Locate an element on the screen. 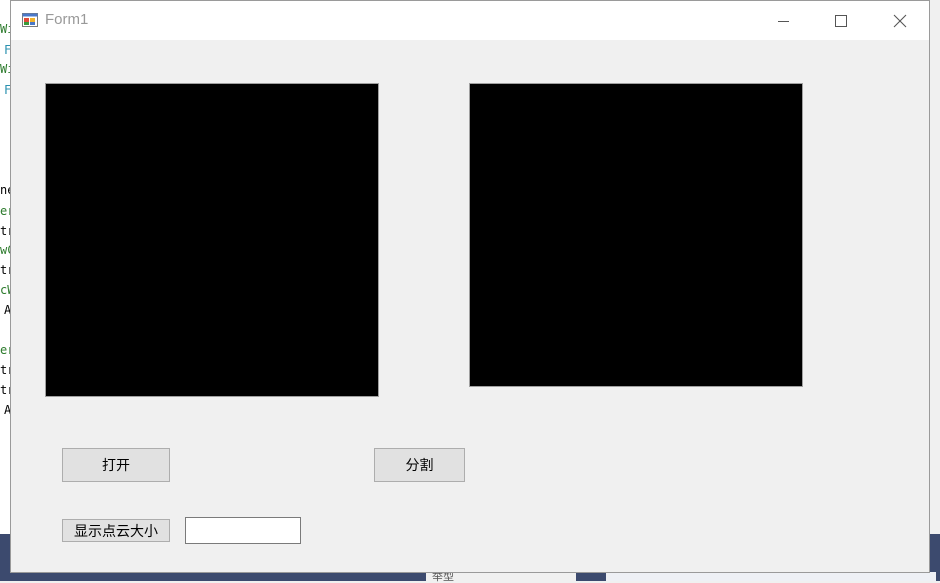  close-icon is located at coordinates (900, 20).